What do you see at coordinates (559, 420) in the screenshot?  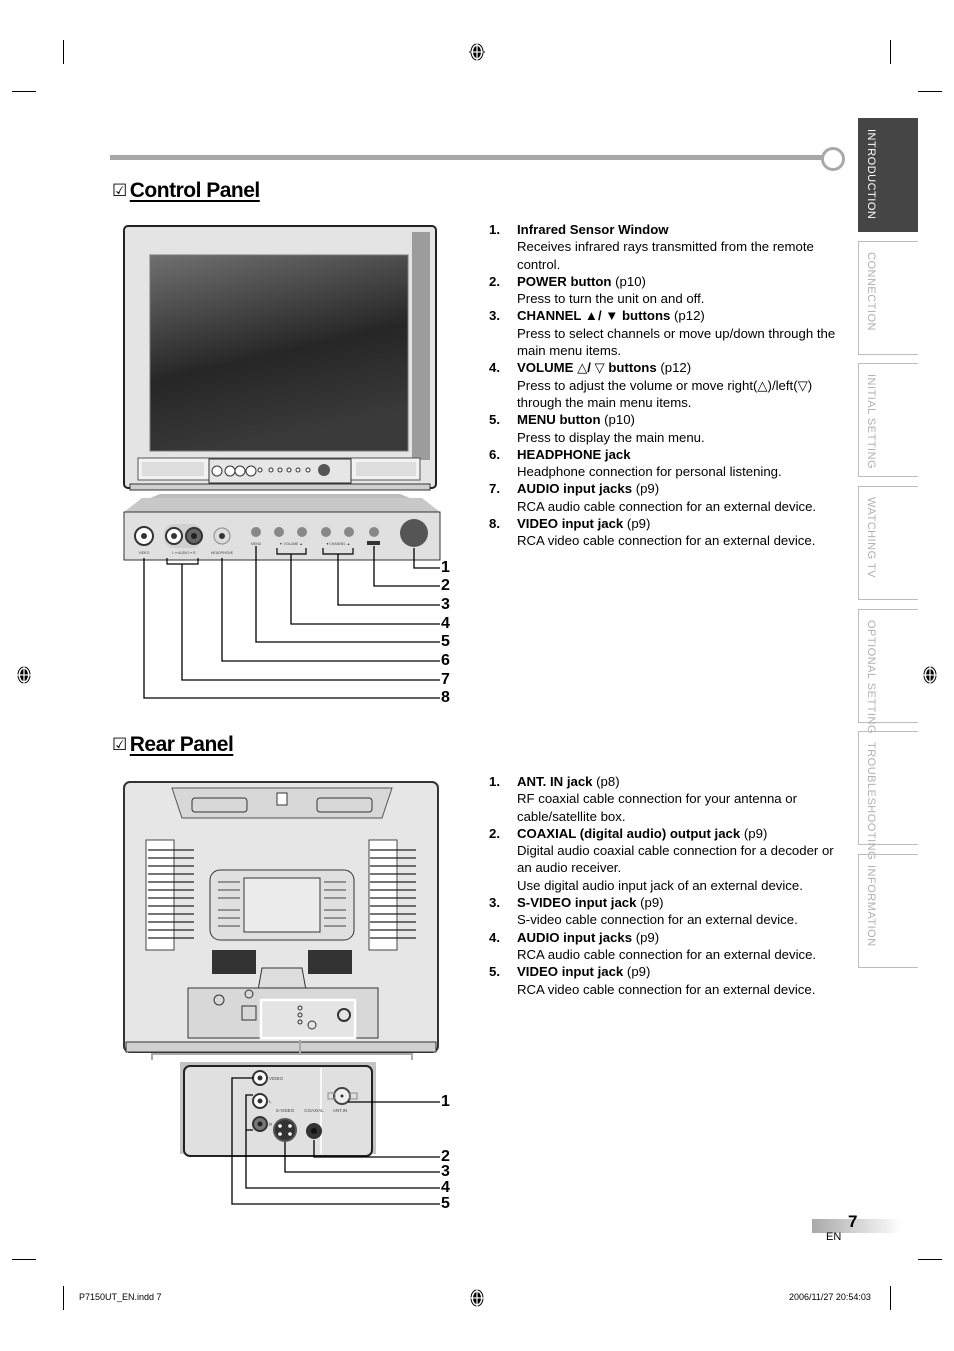 I see `item-title: MENU button` at bounding box center [559, 420].